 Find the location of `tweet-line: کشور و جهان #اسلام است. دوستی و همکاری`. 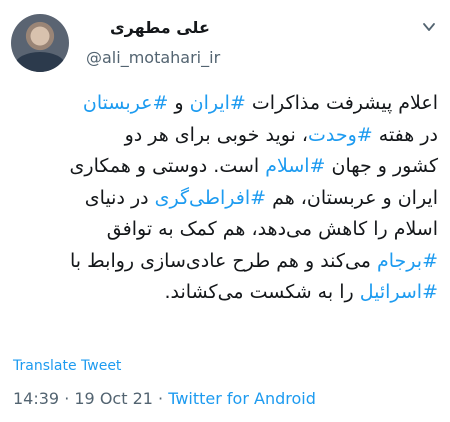

tweet-line: کشور و جهان #اسلام است. دوستی و همکاری is located at coordinates (226, 167).